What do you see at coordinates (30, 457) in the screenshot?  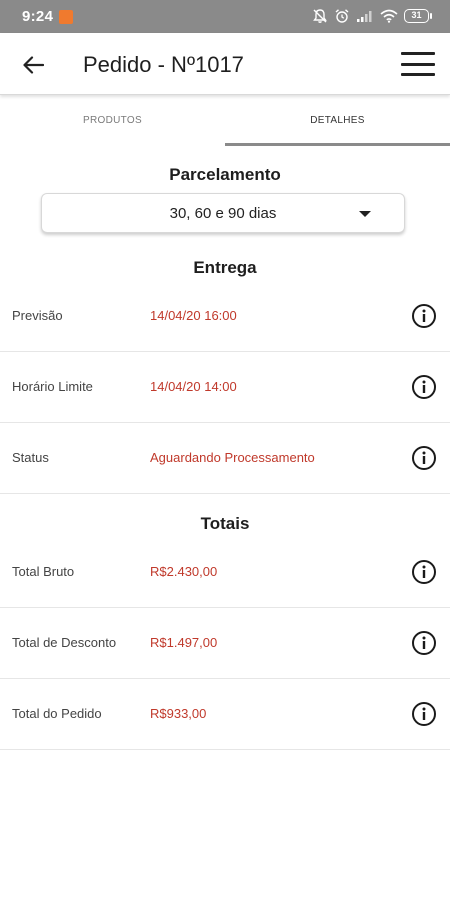 I see `row-label: Status` at bounding box center [30, 457].